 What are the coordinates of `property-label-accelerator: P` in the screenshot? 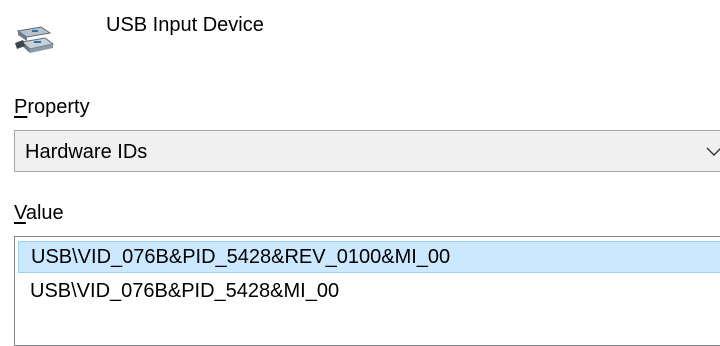 It's located at (21, 107).